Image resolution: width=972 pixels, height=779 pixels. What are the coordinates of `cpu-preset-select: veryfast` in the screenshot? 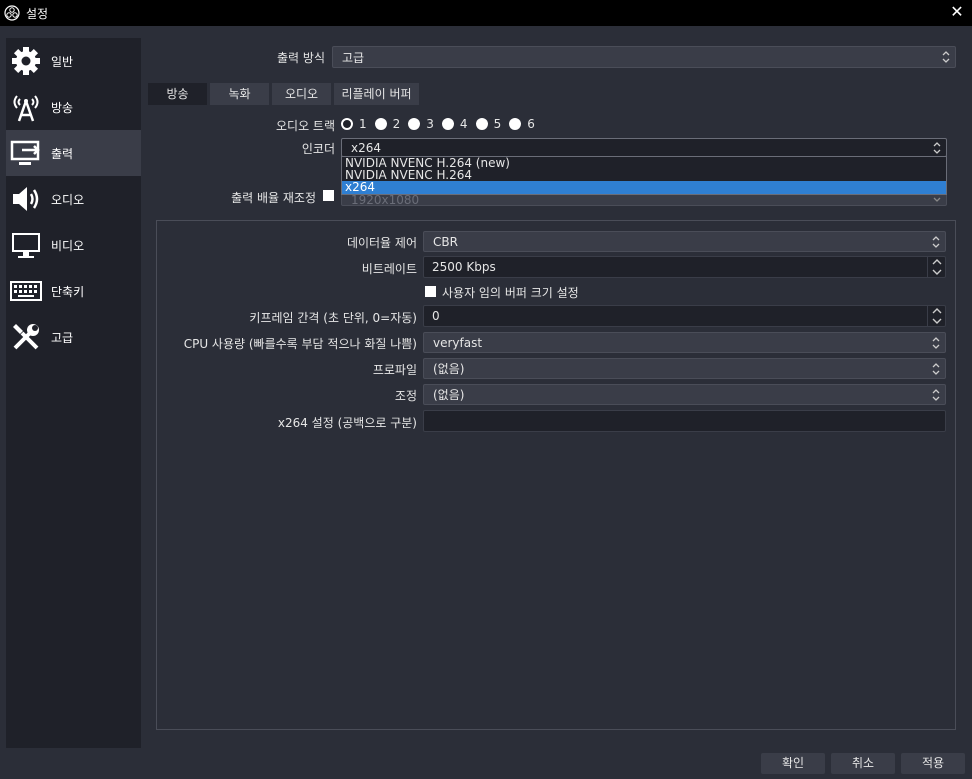 It's located at (684, 342).